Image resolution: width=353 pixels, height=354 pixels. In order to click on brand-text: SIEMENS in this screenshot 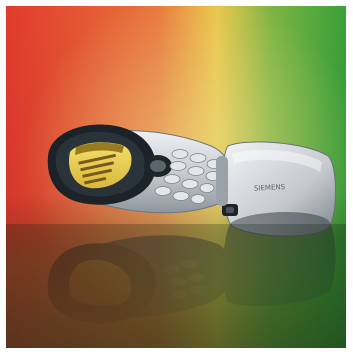, I will do `click(270, 188)`.